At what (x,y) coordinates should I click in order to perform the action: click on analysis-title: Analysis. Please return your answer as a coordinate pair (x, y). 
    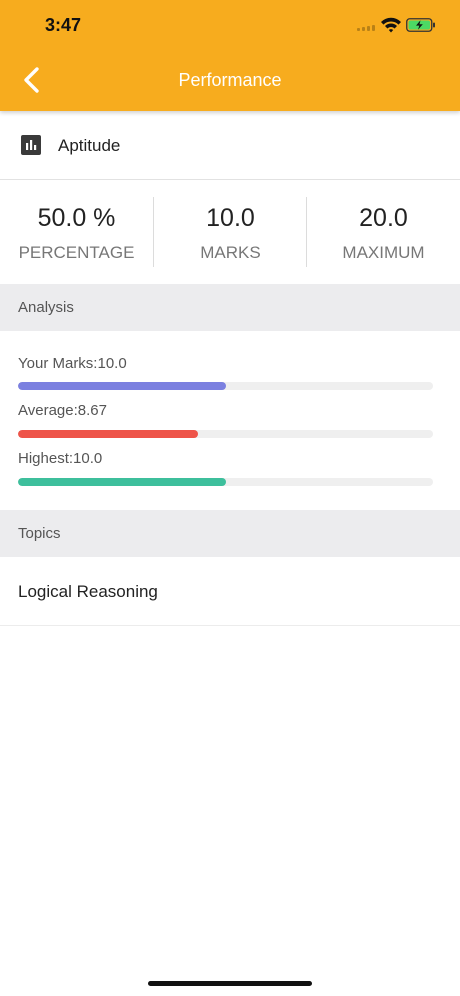
    Looking at the image, I should click on (46, 307).